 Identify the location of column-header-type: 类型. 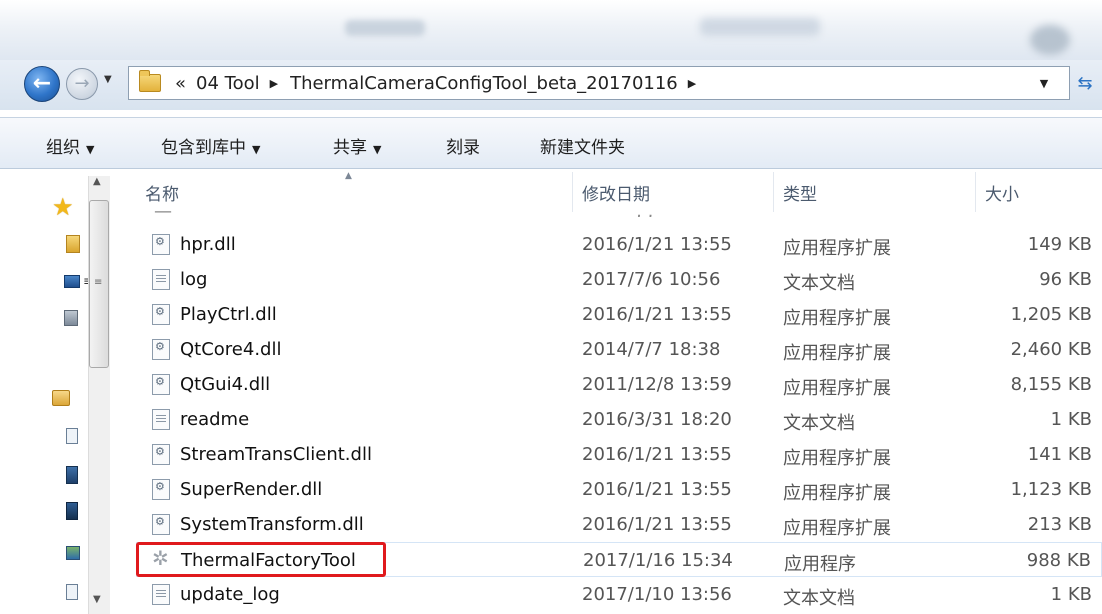
(800, 192).